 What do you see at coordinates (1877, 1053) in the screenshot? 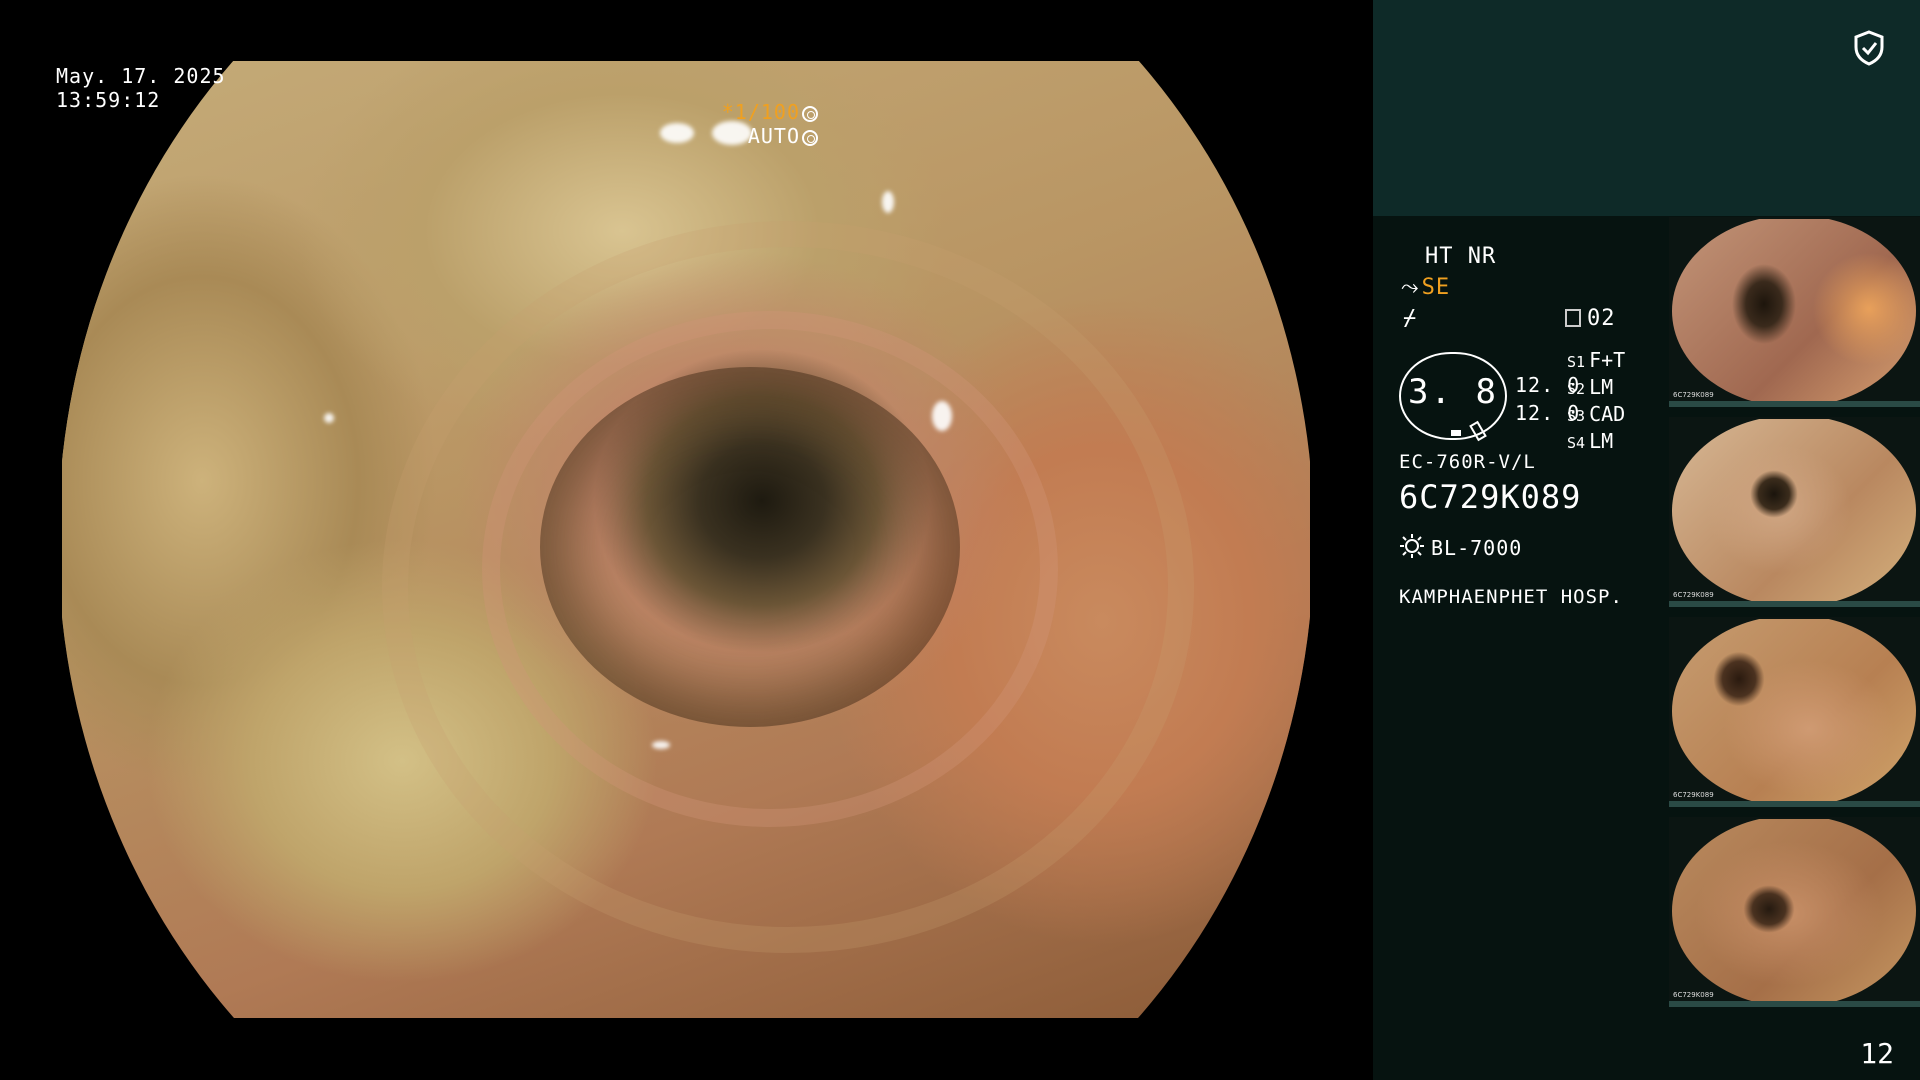
I see `page-number: 12` at bounding box center [1877, 1053].